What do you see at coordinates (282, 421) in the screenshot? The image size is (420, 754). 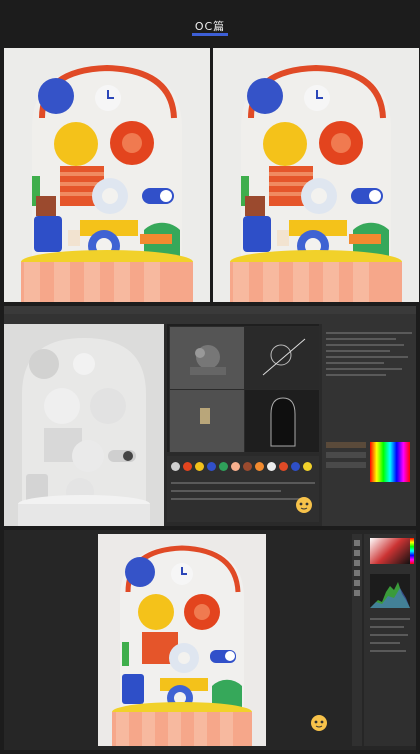 I see `viewport-front` at bounding box center [282, 421].